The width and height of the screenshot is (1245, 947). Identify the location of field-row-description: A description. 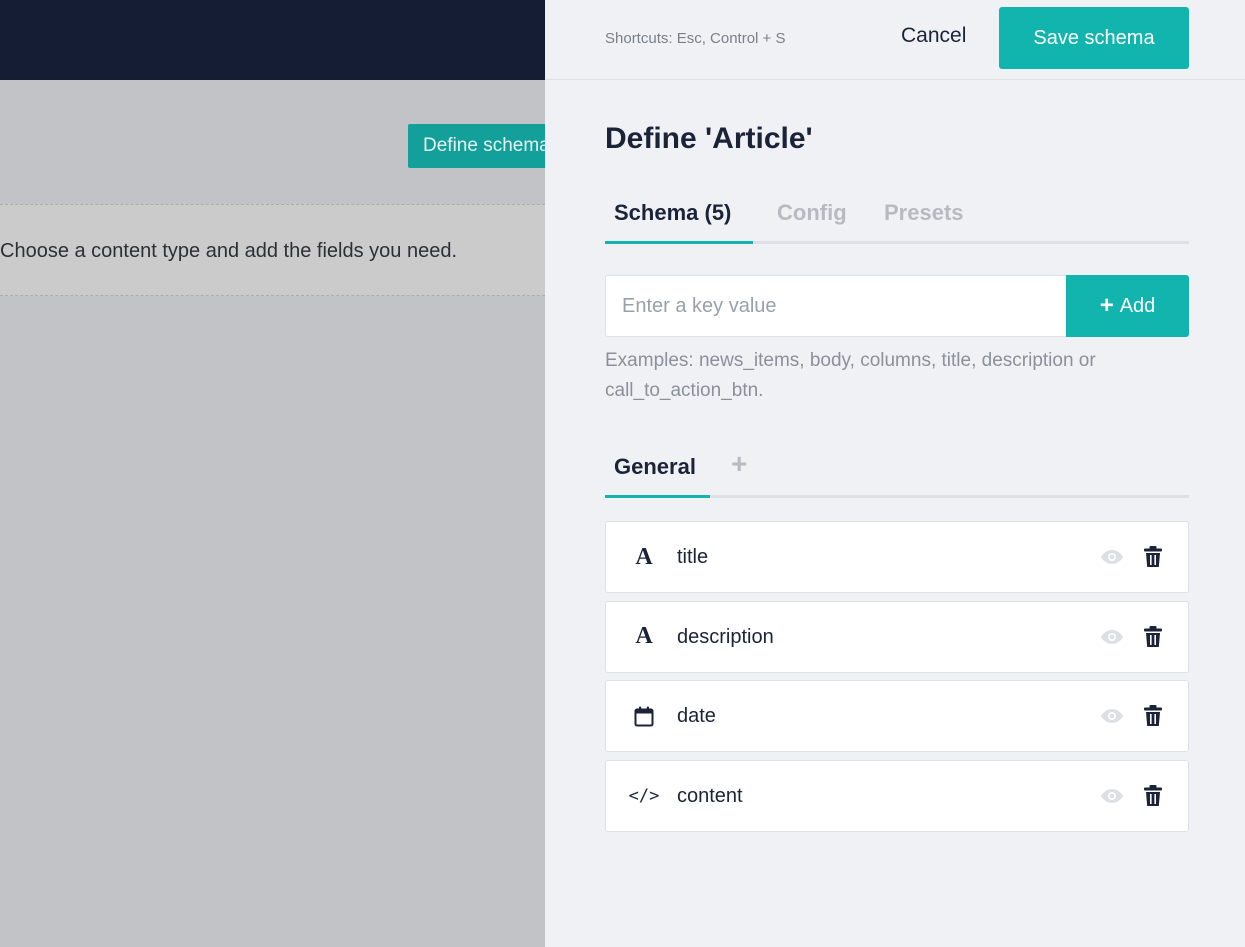
(897, 636).